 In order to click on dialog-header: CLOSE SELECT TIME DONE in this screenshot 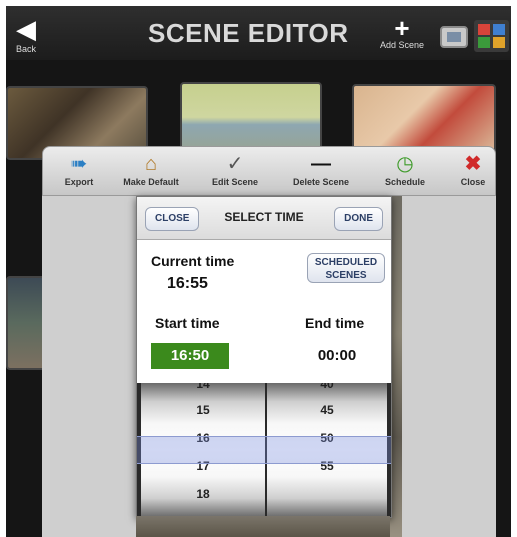, I will do `click(264, 218)`.